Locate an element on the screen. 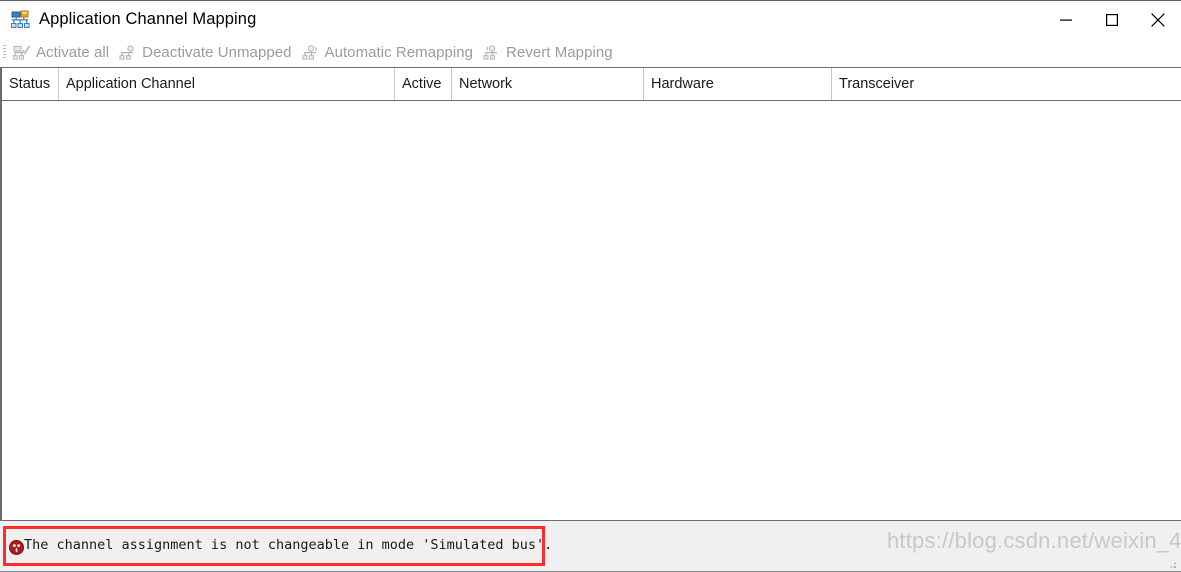 The height and width of the screenshot is (572, 1181). automatic-remapping-icon is located at coordinates (311, 52).